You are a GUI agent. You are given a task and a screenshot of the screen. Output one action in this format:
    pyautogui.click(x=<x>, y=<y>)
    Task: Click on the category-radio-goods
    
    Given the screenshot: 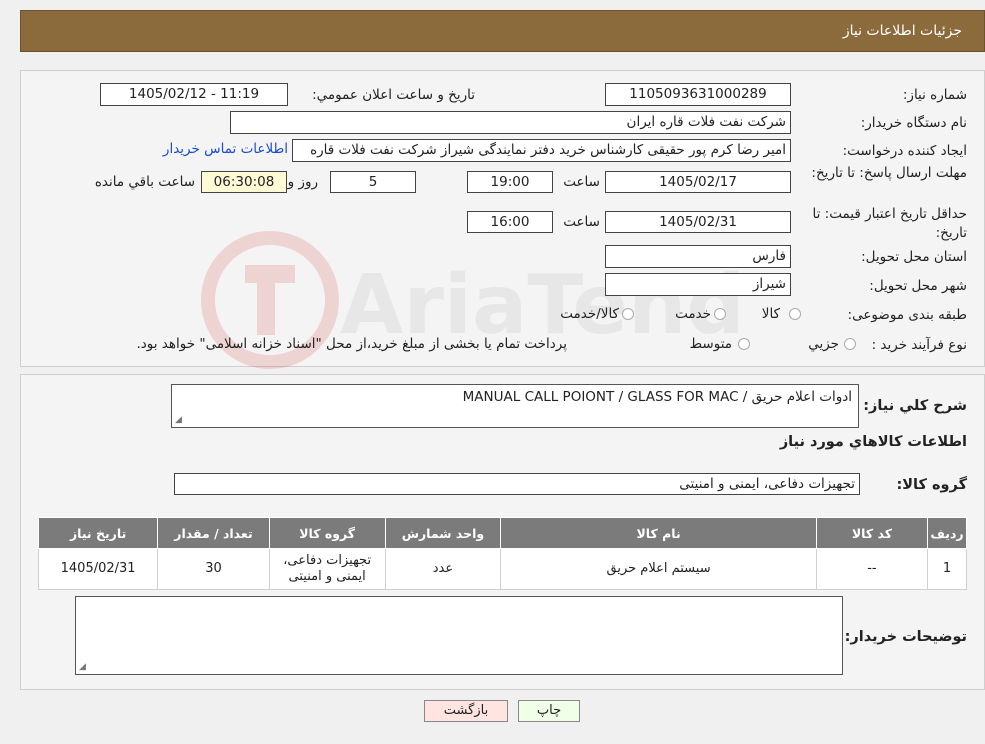 What is the action you would take?
    pyautogui.click(x=795, y=314)
    